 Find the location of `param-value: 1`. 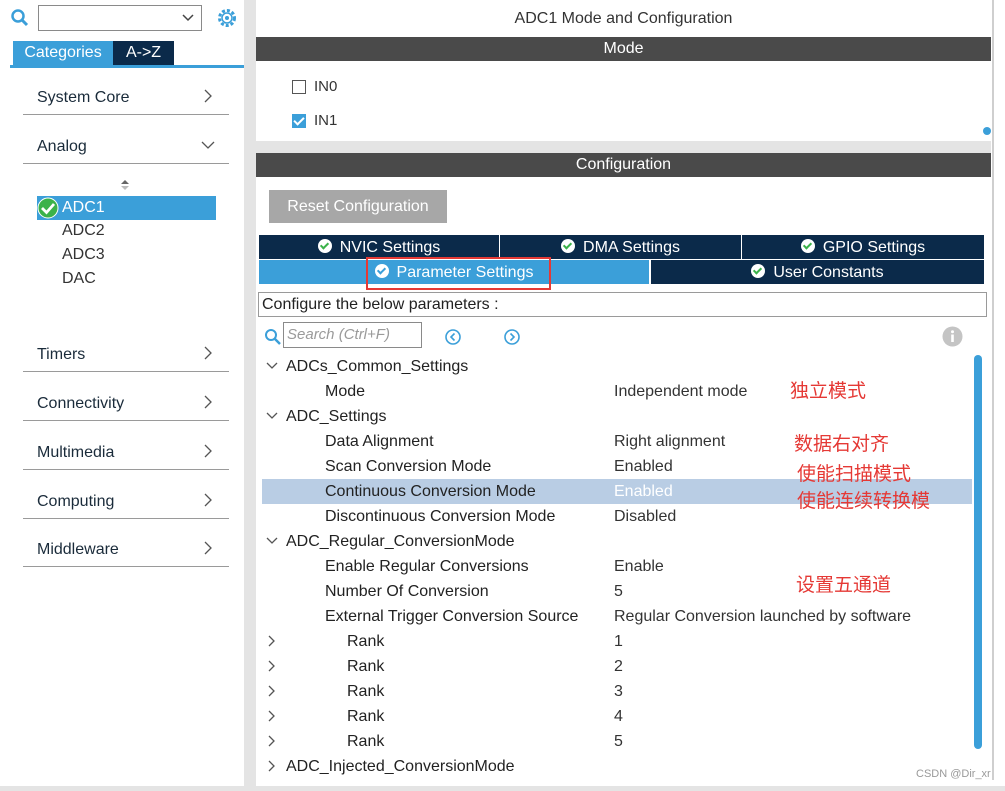

param-value: 1 is located at coordinates (618, 641).